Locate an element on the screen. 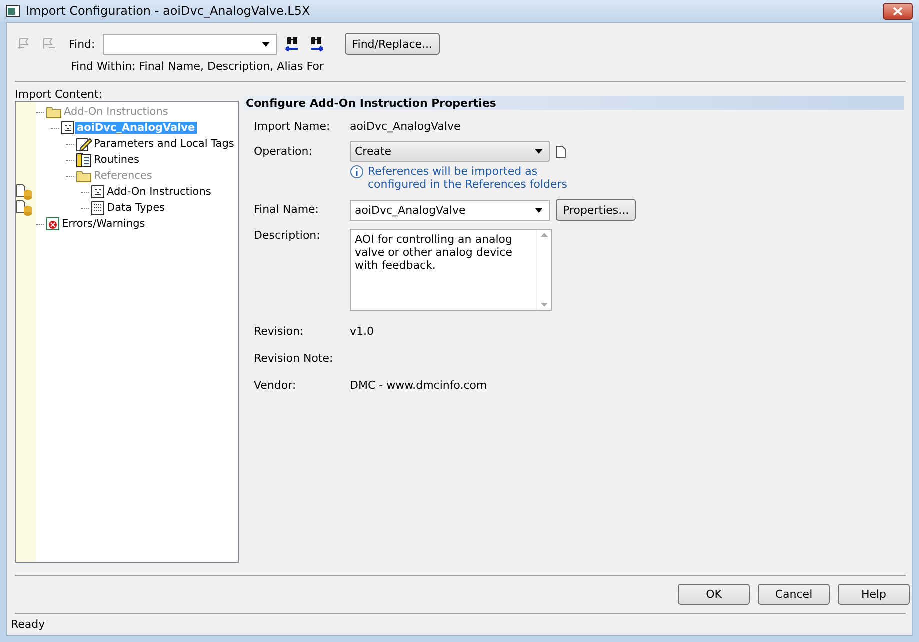  status-text: Ready is located at coordinates (28, 625).